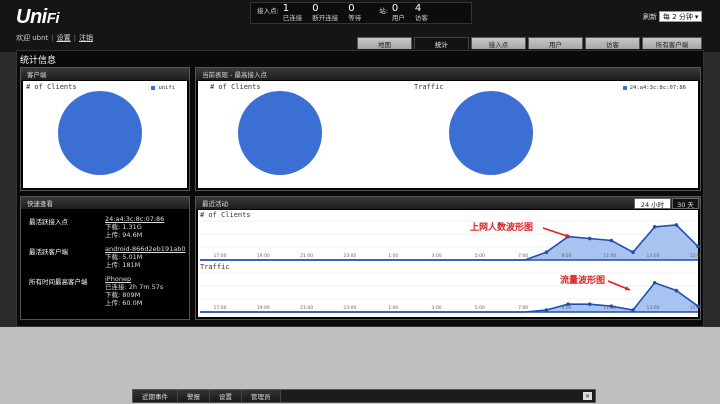 This screenshot has height=404, width=720. I want to click on chevron-down-icon: ▾, so click(696, 16).